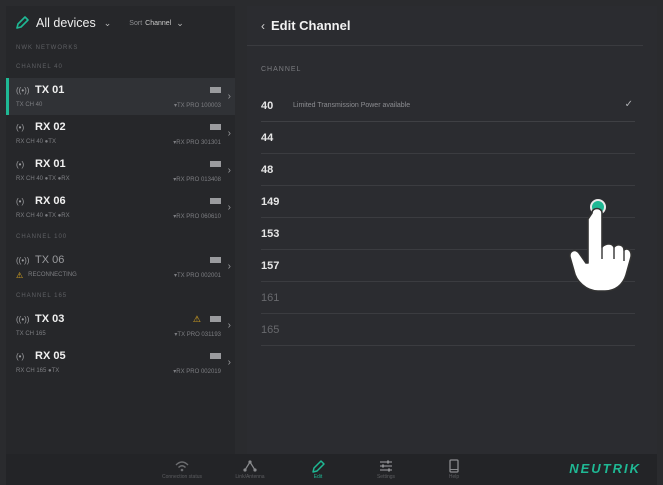  I want to click on group-title: CHANNEL 165, so click(42, 296).